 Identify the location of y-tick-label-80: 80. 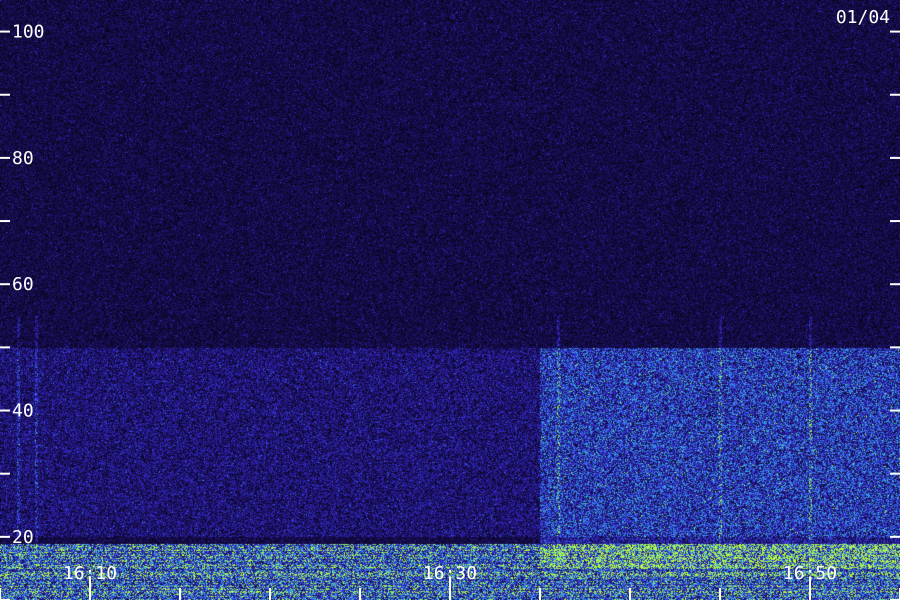
(23, 158).